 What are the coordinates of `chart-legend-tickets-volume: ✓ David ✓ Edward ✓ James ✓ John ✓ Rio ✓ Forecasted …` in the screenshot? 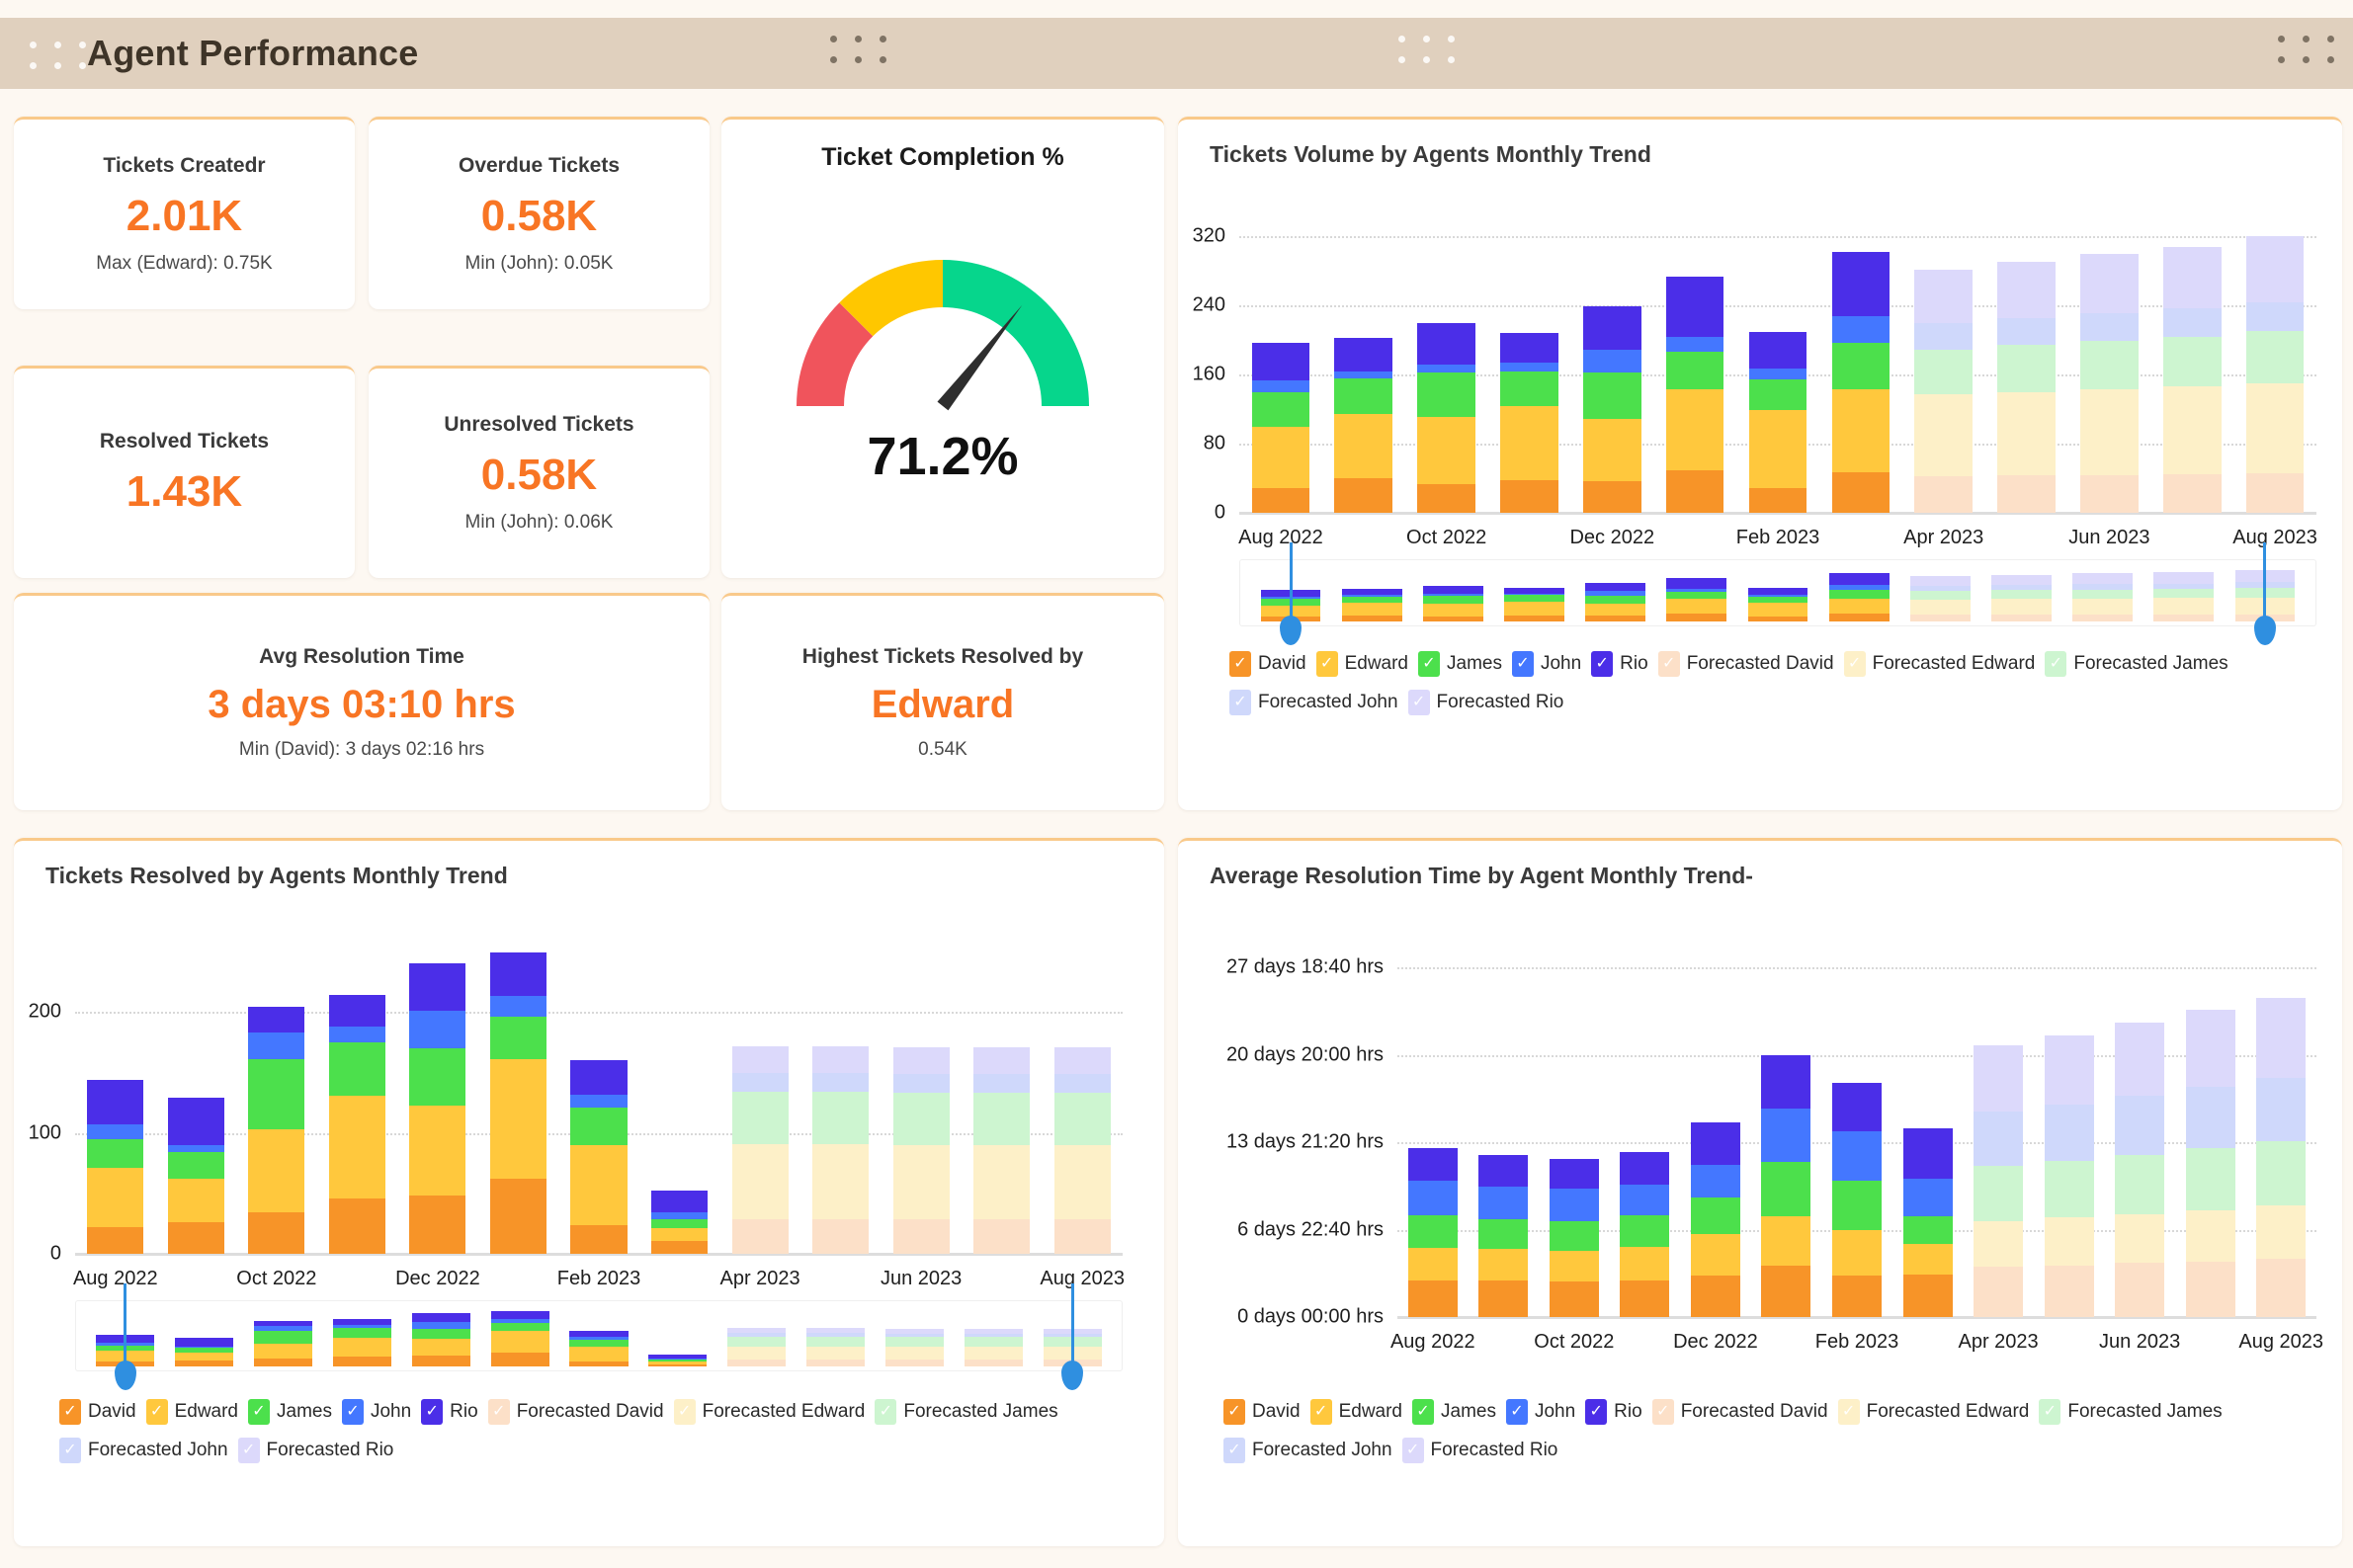 It's located at (1772, 683).